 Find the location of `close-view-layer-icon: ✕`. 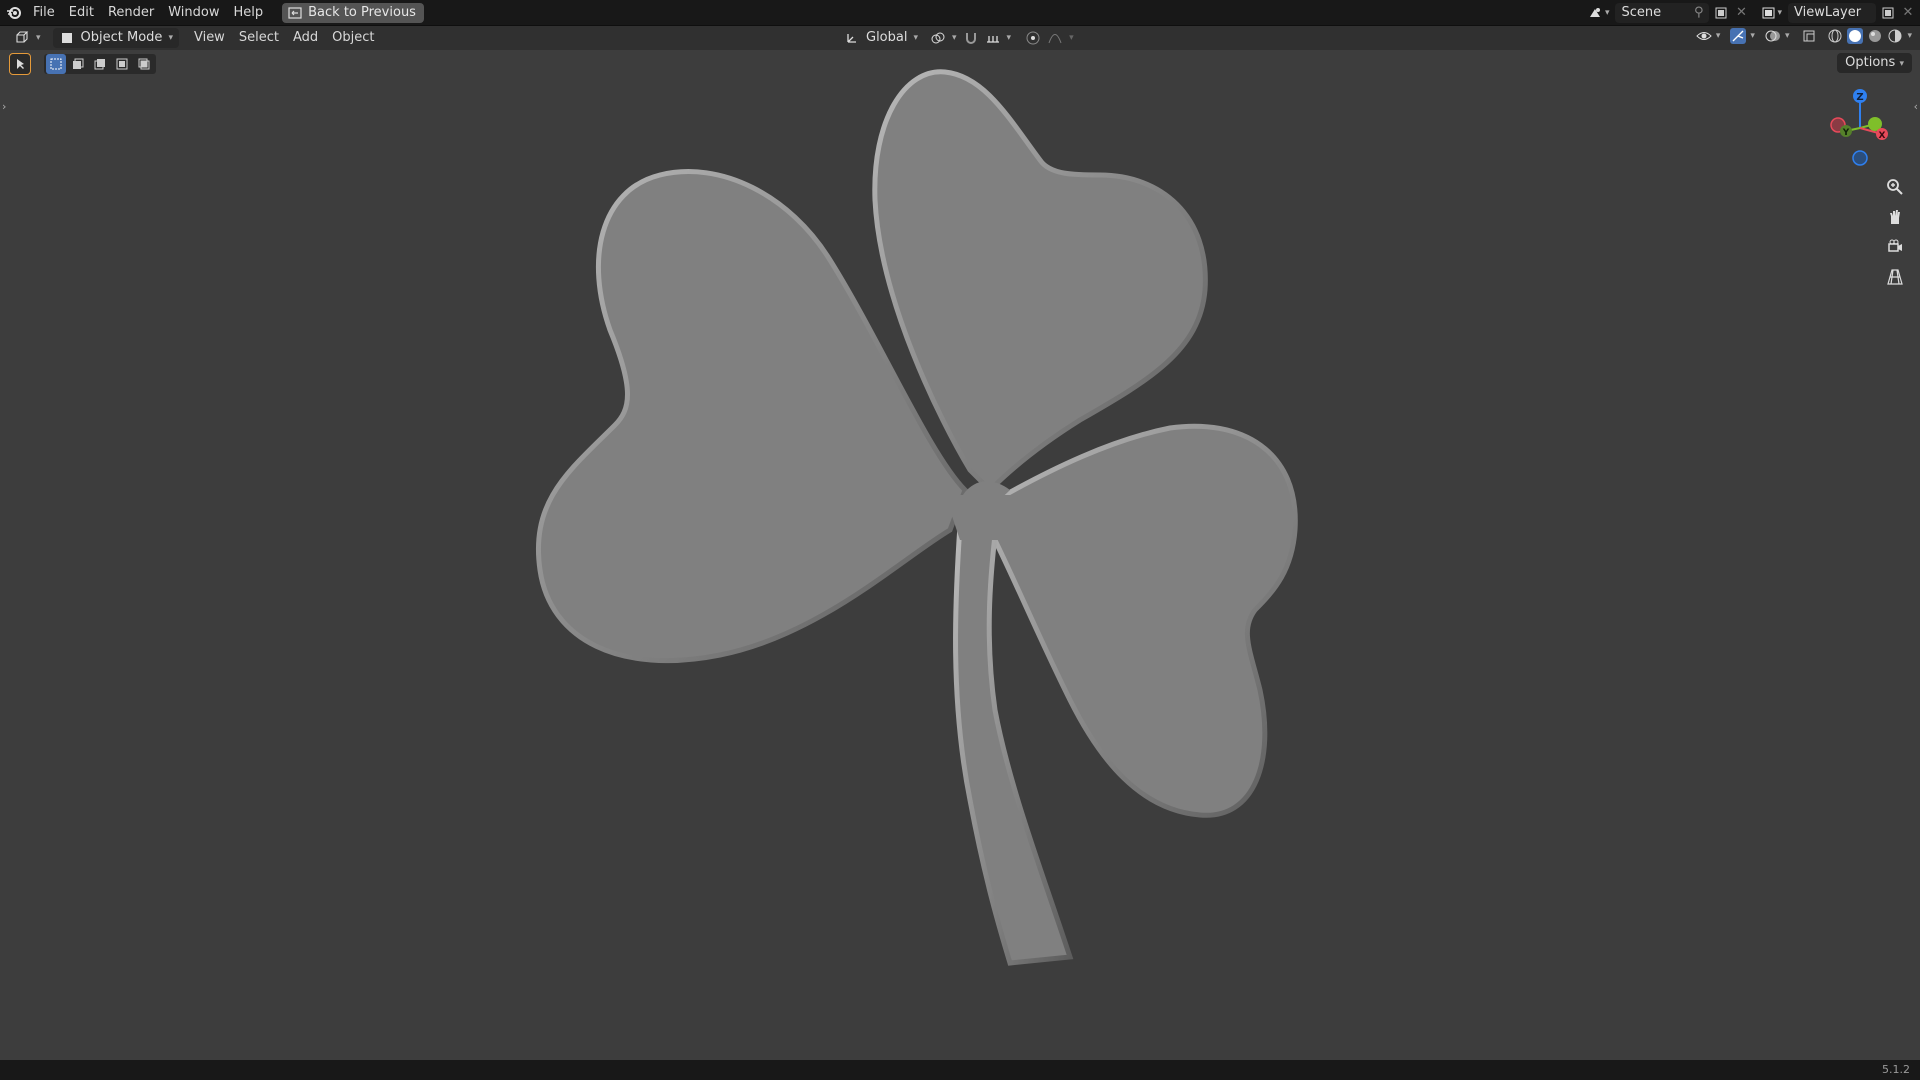

close-view-layer-icon: ✕ is located at coordinates (1908, 13).